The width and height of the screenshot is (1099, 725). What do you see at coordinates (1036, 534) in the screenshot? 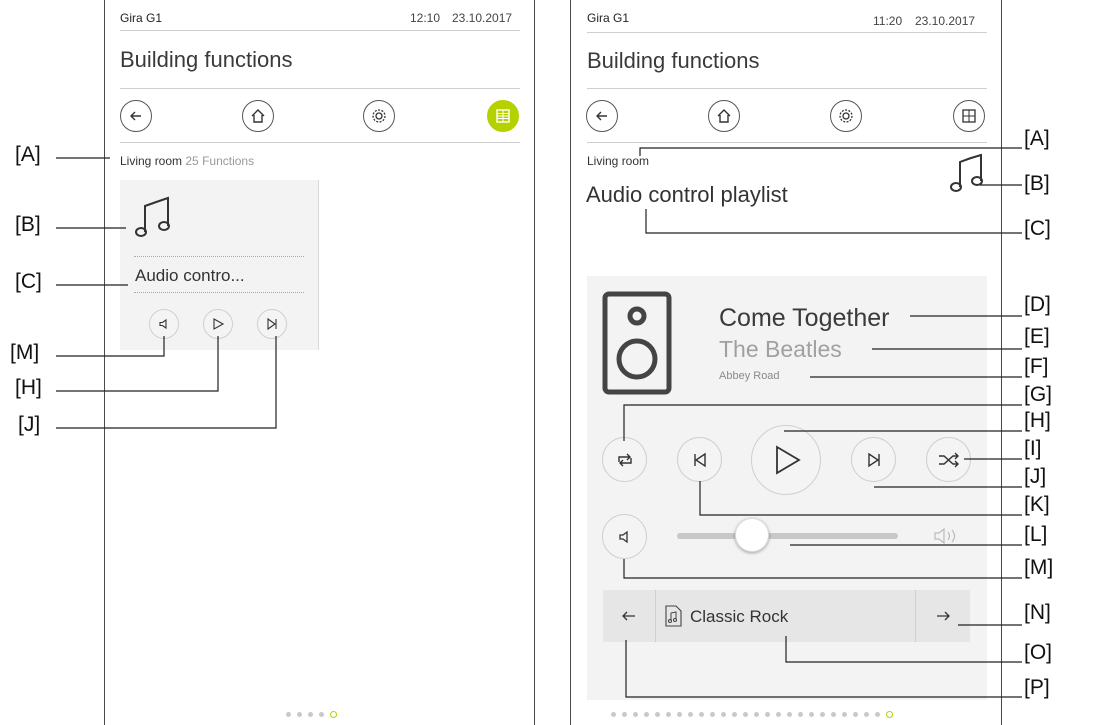
I see `callout-l: [L]` at bounding box center [1036, 534].